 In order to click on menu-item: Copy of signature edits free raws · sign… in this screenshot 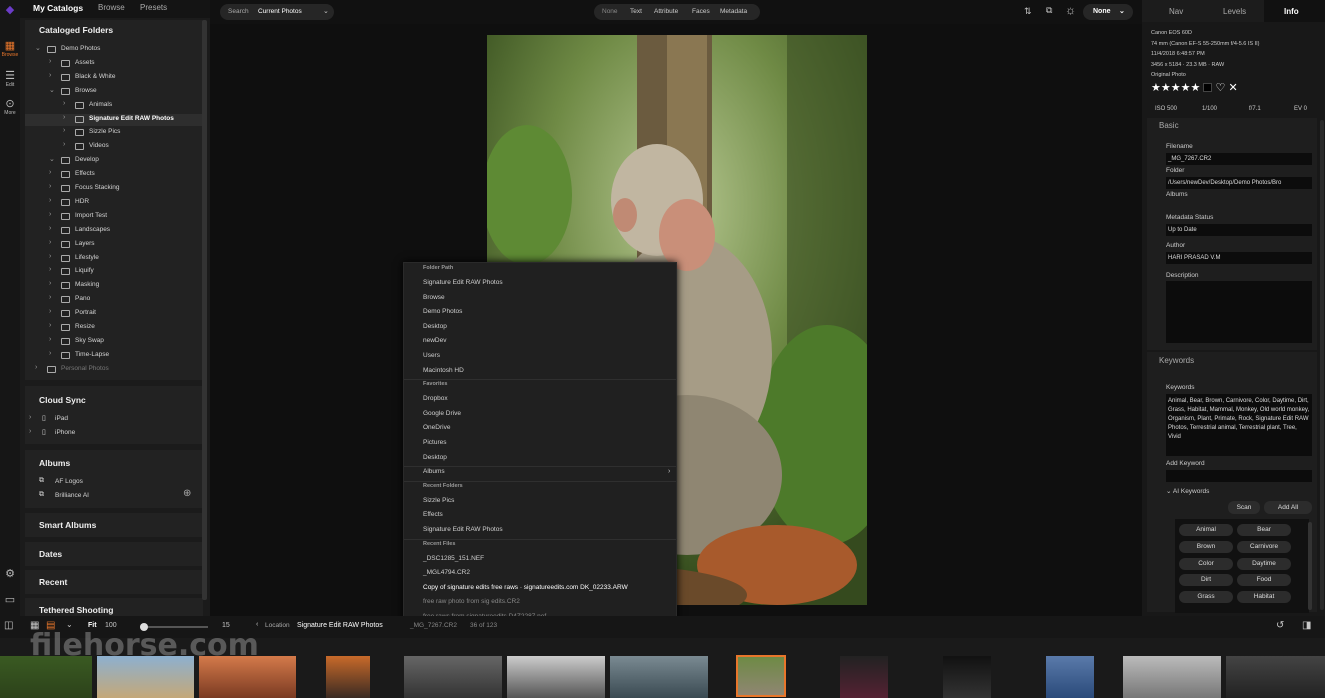, I will do `click(525, 587)`.